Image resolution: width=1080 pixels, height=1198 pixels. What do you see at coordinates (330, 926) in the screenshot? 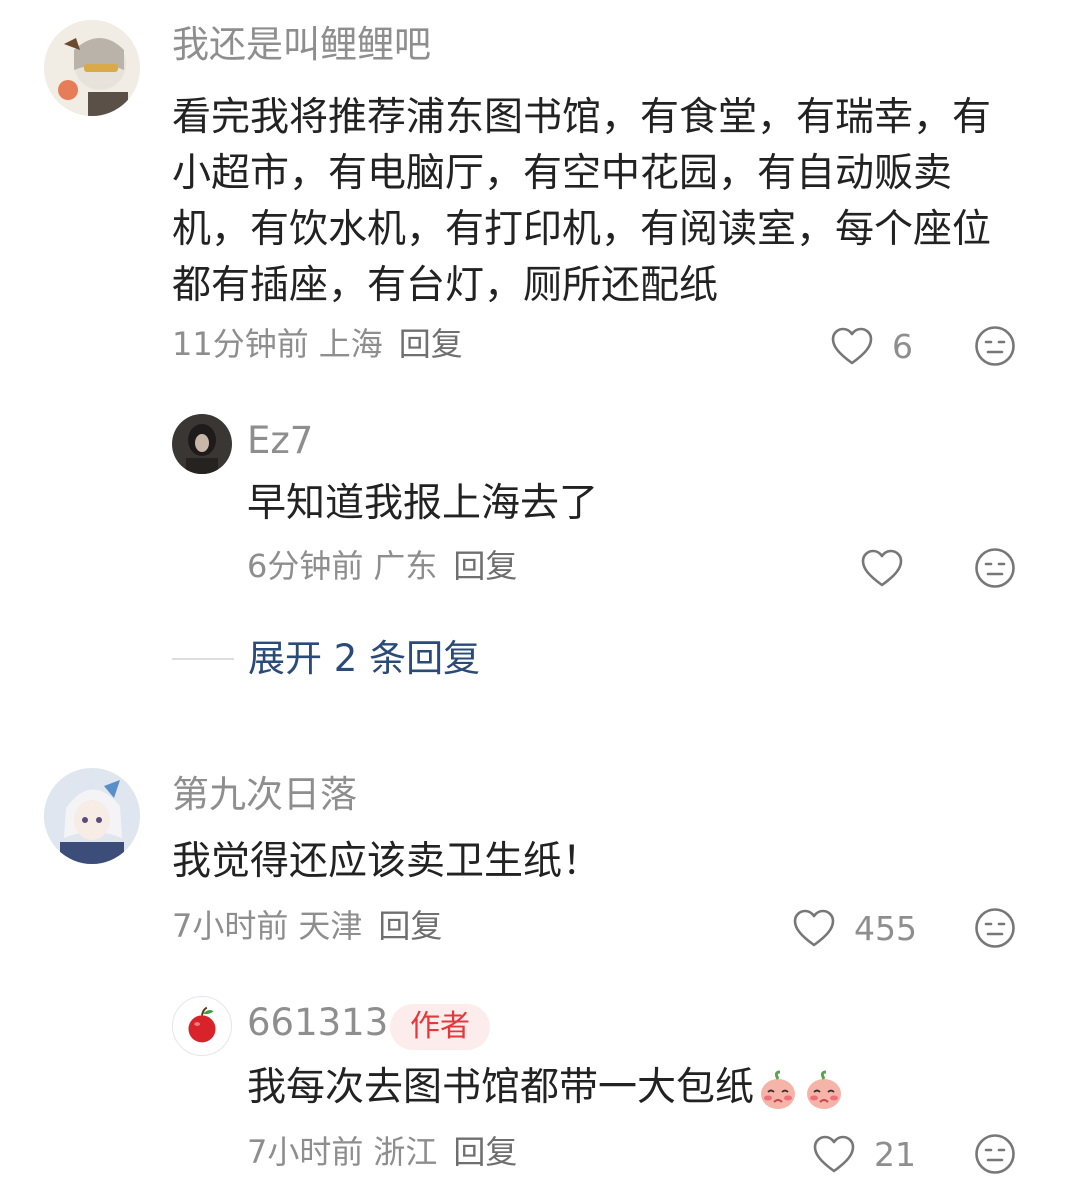
I see `location: 天津` at bounding box center [330, 926].